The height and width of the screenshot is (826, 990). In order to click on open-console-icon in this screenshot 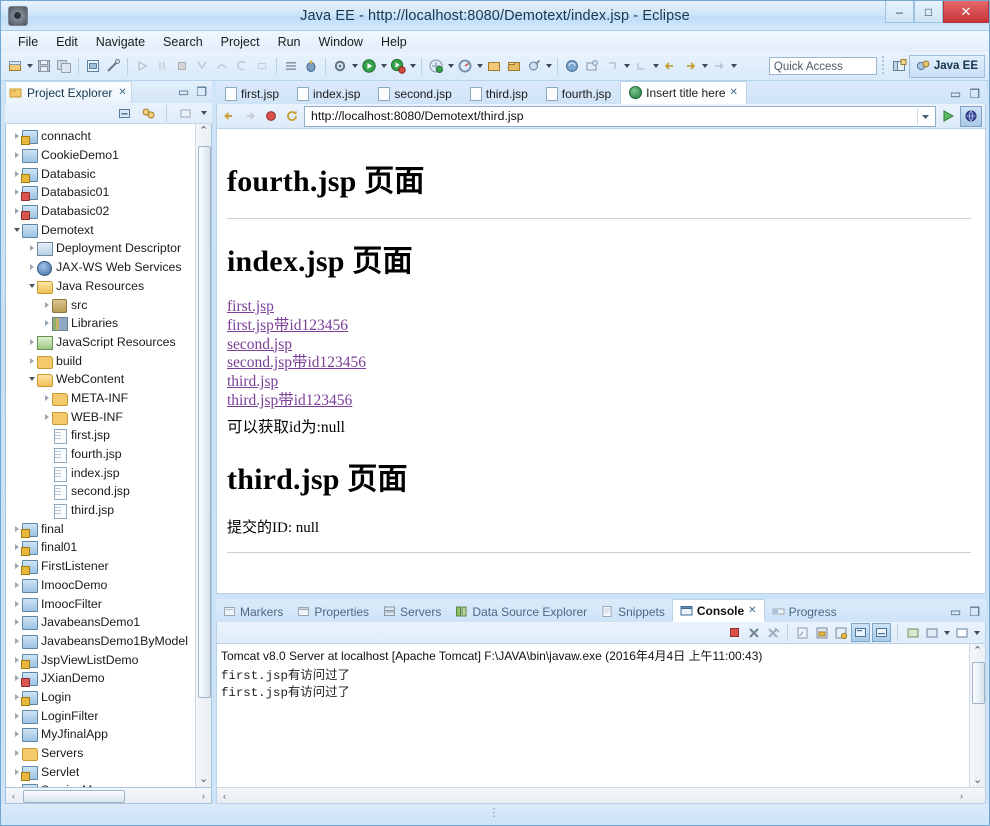, I will do `click(912, 632)`.